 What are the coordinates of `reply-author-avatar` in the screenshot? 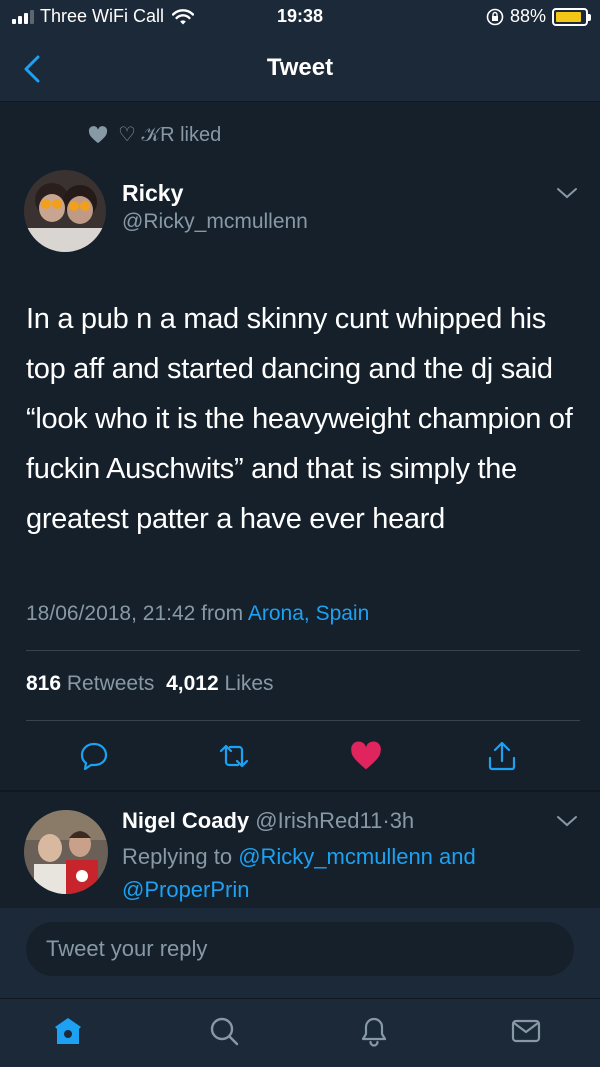 It's located at (66, 852).